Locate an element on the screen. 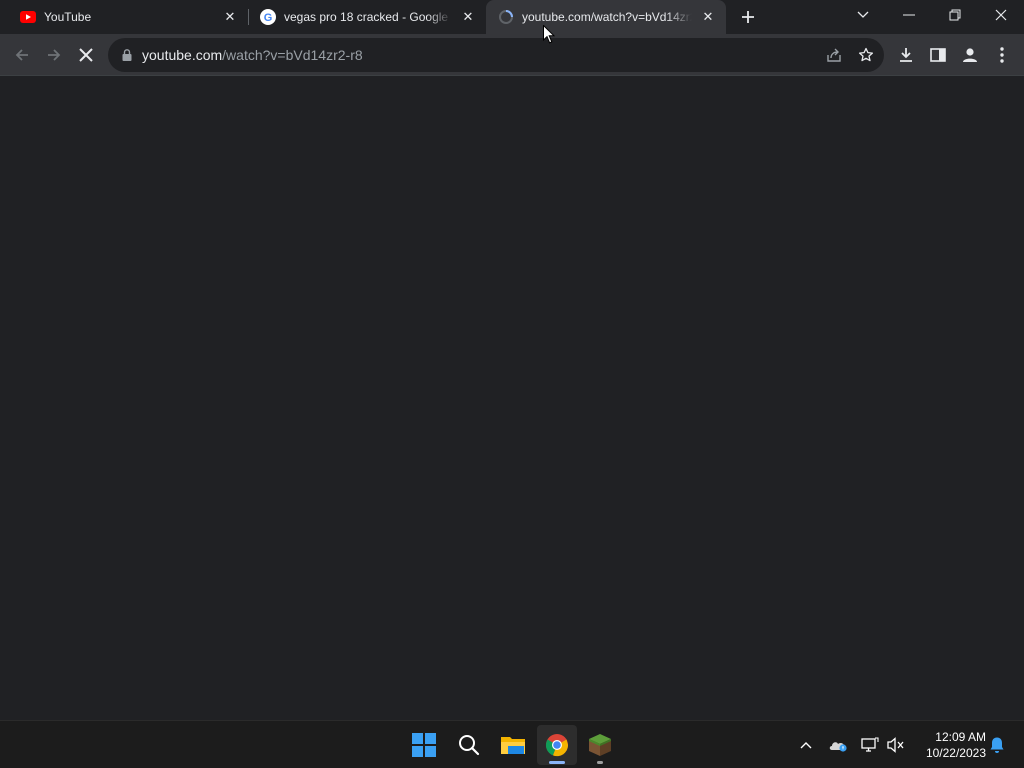  tab-title: YouTube is located at coordinates (68, 17).